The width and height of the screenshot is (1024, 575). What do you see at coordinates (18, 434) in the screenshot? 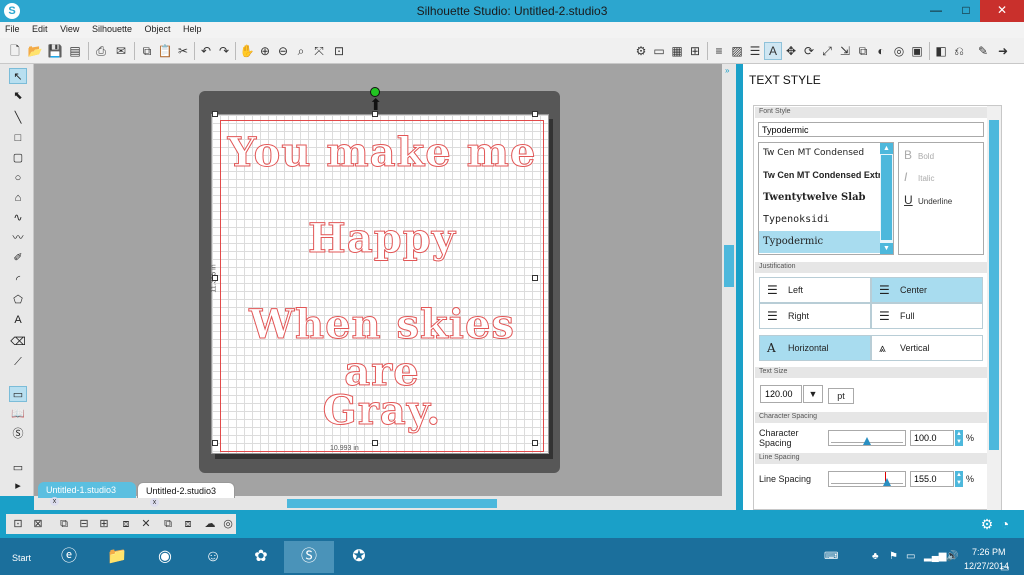
I see `silhouette-store-icon: Ⓢ` at bounding box center [18, 434].